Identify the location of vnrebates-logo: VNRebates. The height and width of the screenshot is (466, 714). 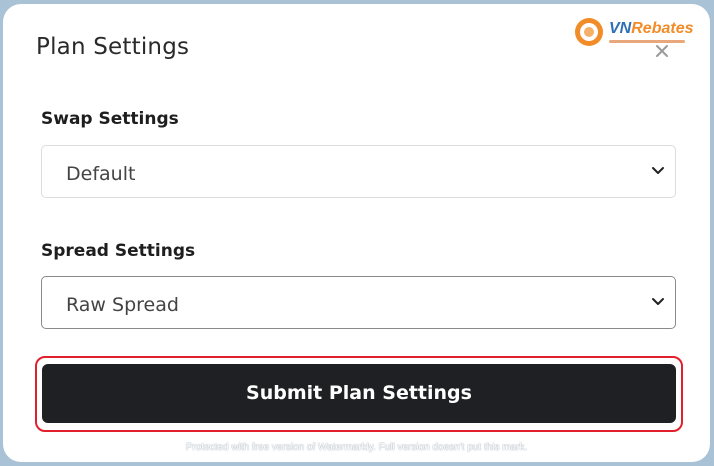
(633, 33).